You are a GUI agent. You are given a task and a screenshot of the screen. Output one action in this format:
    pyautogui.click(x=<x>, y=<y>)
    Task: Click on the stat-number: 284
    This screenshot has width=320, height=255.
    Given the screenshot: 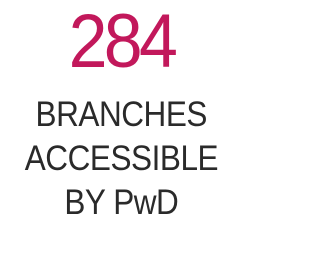 What is the action you would take?
    pyautogui.click(x=123, y=42)
    